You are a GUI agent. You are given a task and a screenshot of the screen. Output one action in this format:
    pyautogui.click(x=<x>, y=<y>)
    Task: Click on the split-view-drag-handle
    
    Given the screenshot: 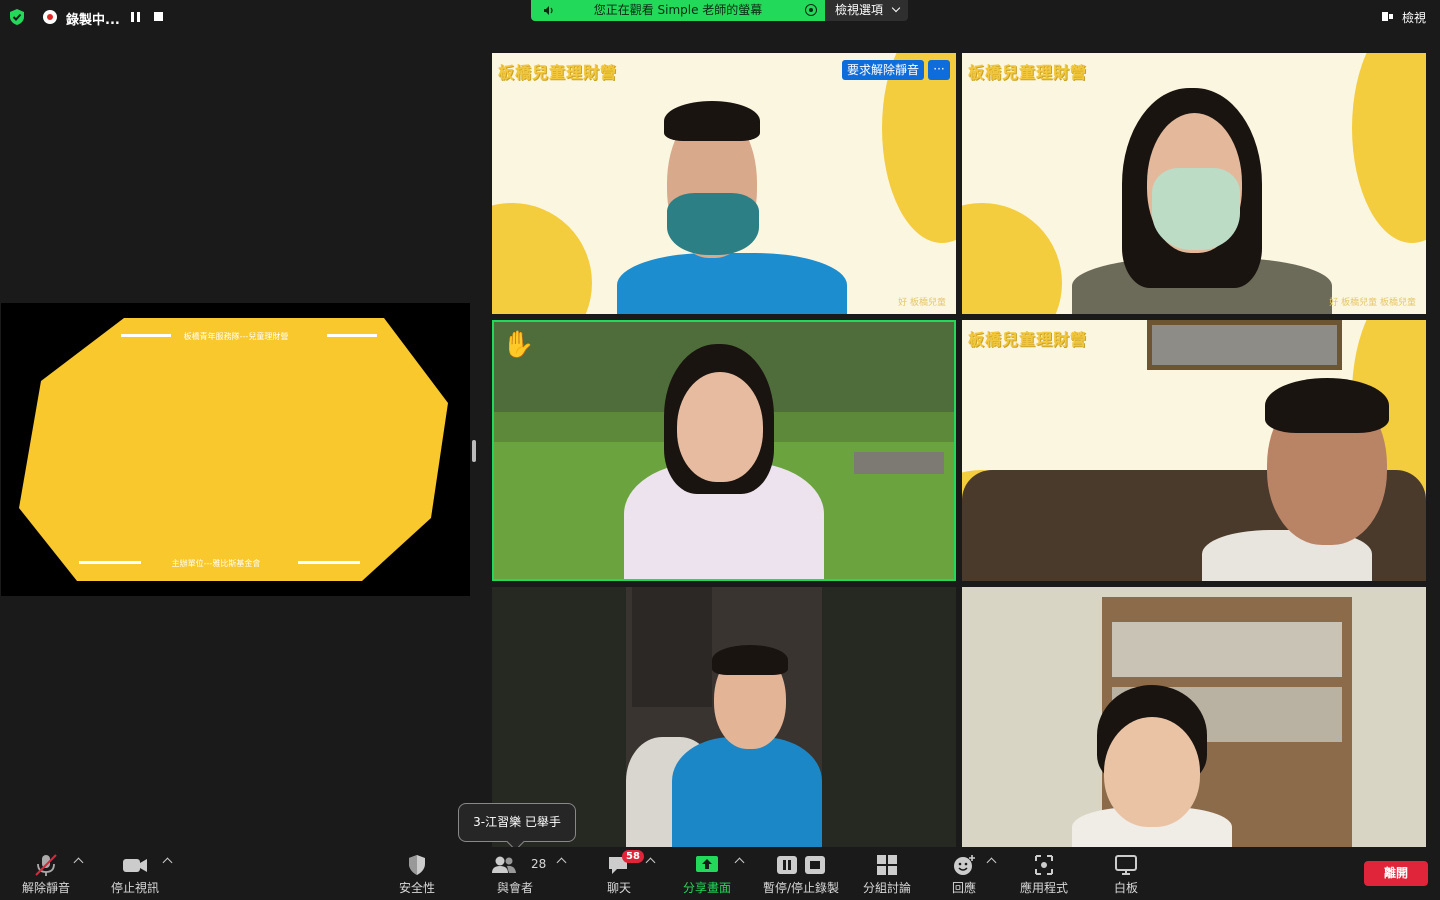 What is the action you would take?
    pyautogui.click(x=474, y=451)
    